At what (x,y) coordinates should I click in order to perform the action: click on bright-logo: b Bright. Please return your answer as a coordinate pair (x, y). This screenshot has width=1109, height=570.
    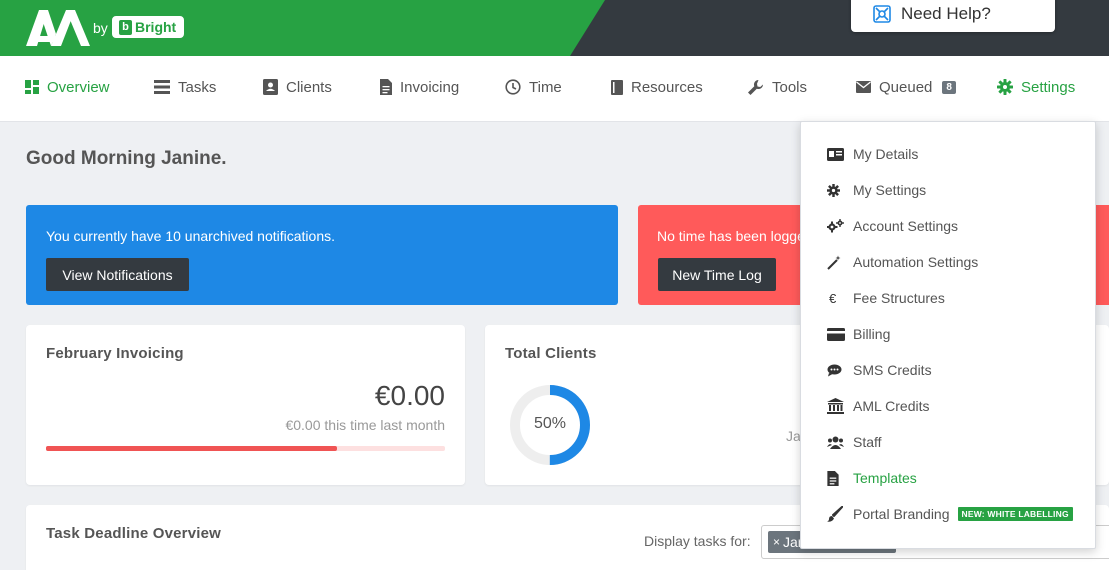
    Looking at the image, I should click on (148, 27).